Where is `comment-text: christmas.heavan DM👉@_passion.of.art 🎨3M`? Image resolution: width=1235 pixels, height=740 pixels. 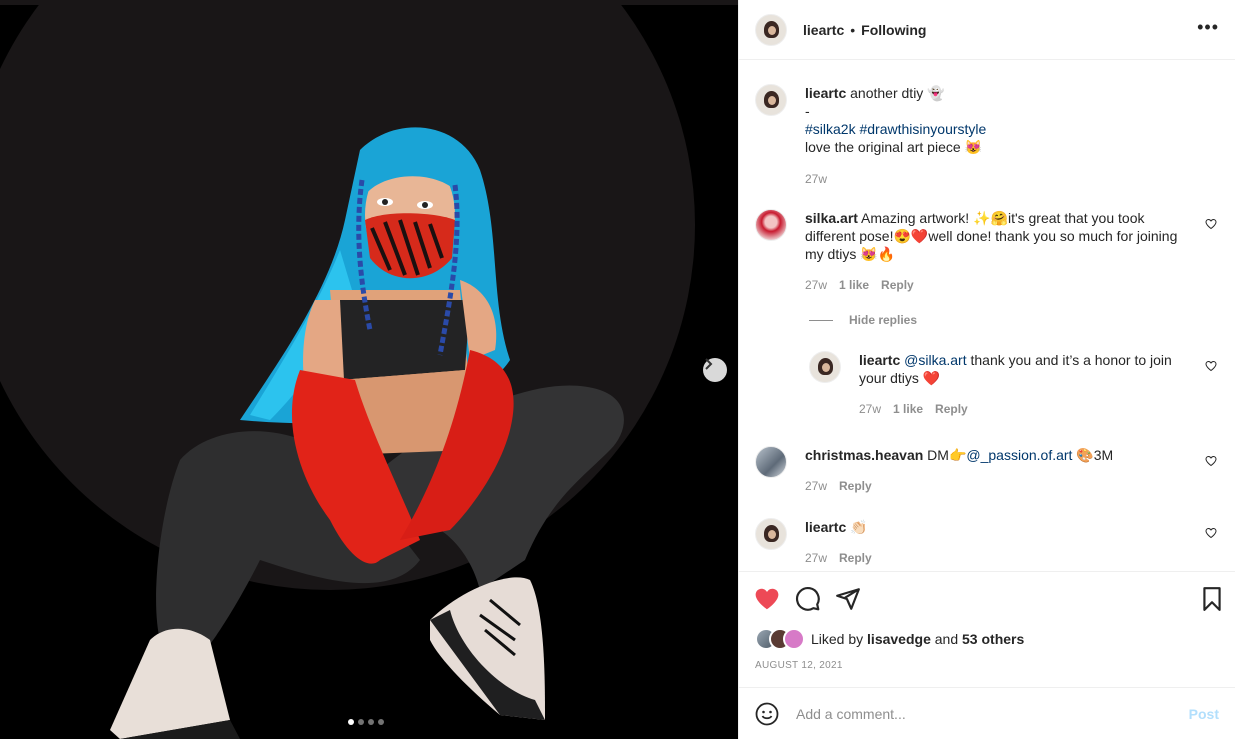 comment-text: christmas.heavan DM👉@_passion.of.art 🎨3M is located at coordinates (959, 455).